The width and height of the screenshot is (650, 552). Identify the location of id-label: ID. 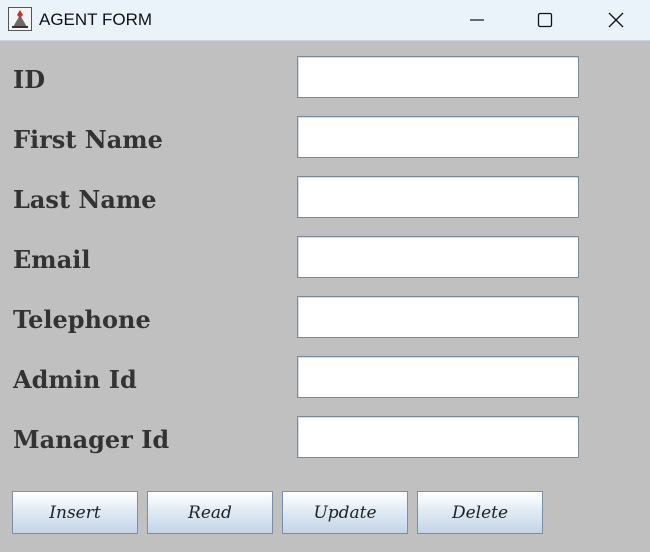
(29, 79).